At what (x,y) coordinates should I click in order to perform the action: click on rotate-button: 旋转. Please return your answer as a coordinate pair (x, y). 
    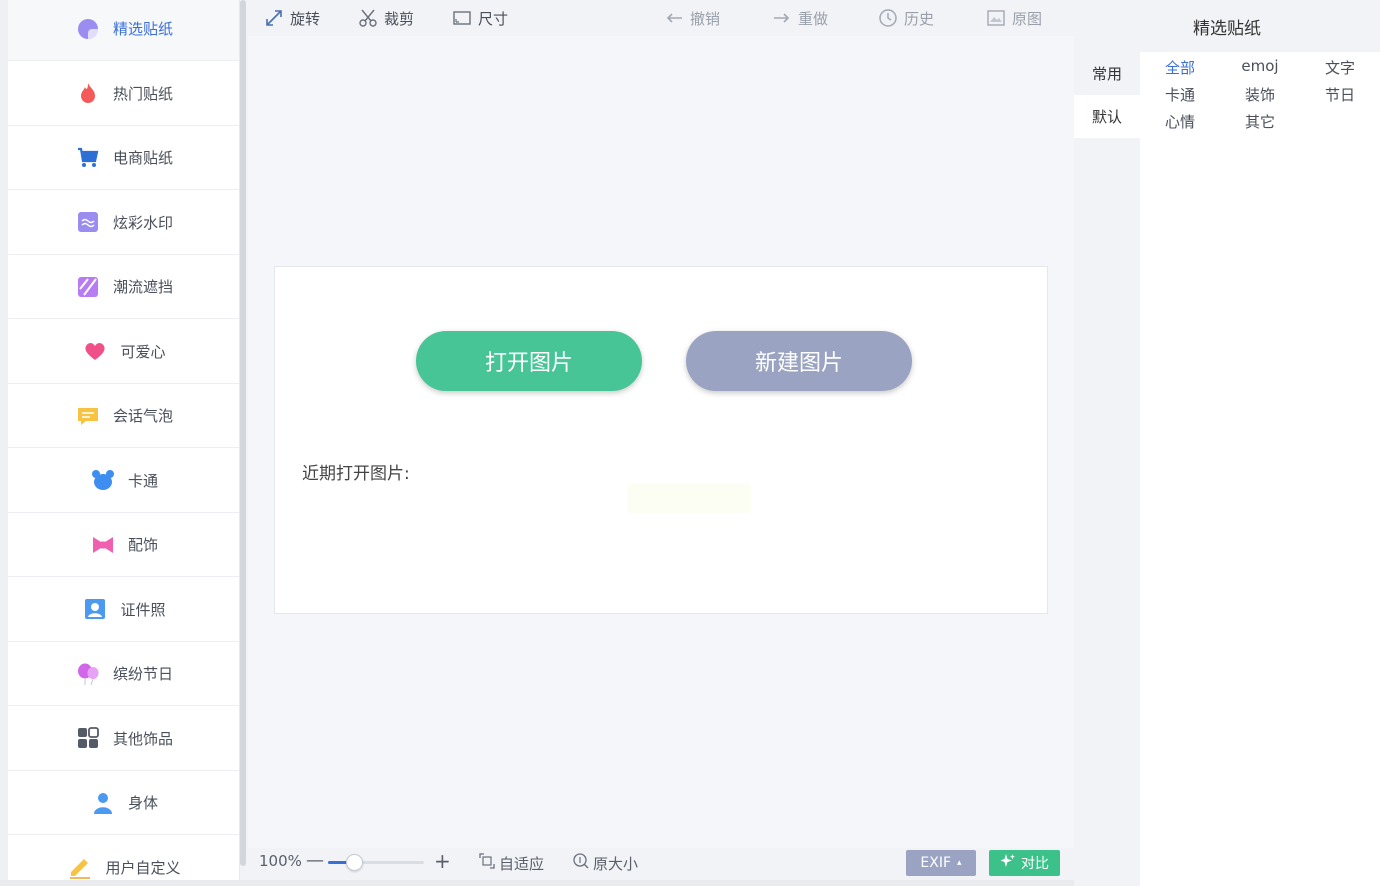
    Looking at the image, I should click on (292, 18).